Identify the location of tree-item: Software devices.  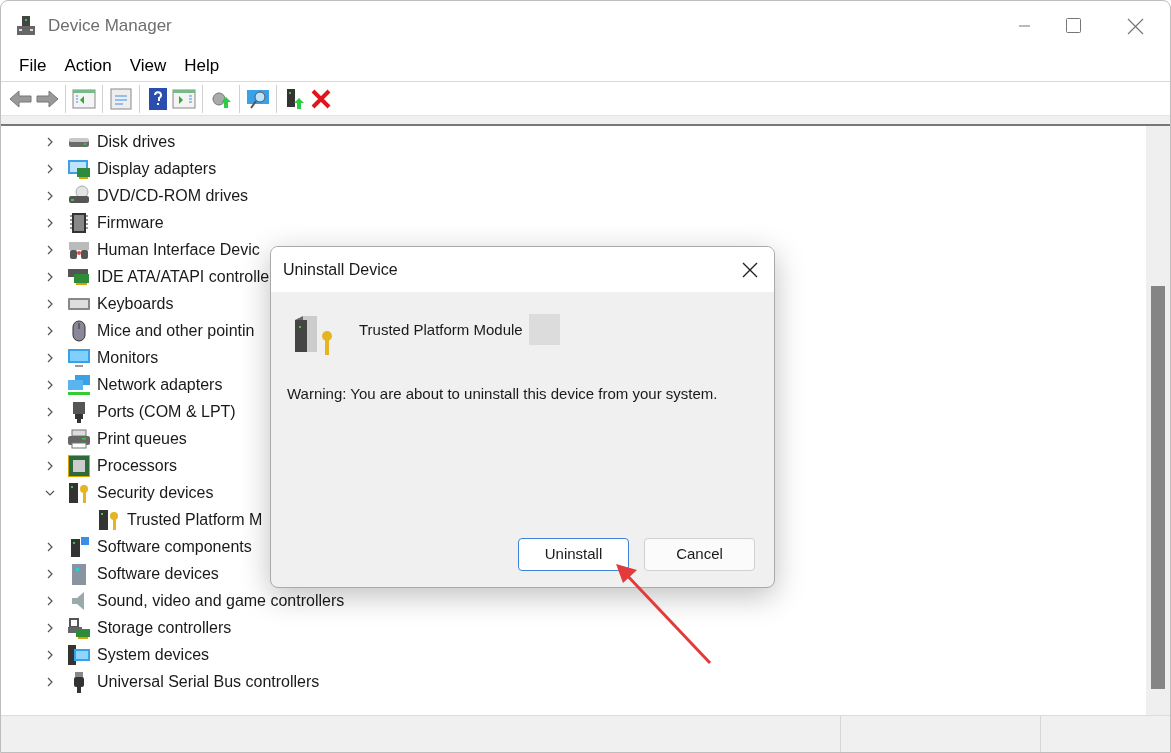
(158, 573).